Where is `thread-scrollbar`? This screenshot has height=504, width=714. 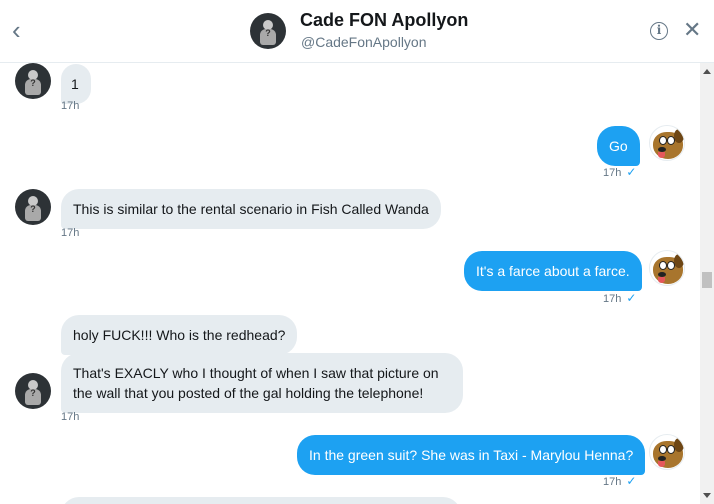
thread-scrollbar is located at coordinates (707, 283).